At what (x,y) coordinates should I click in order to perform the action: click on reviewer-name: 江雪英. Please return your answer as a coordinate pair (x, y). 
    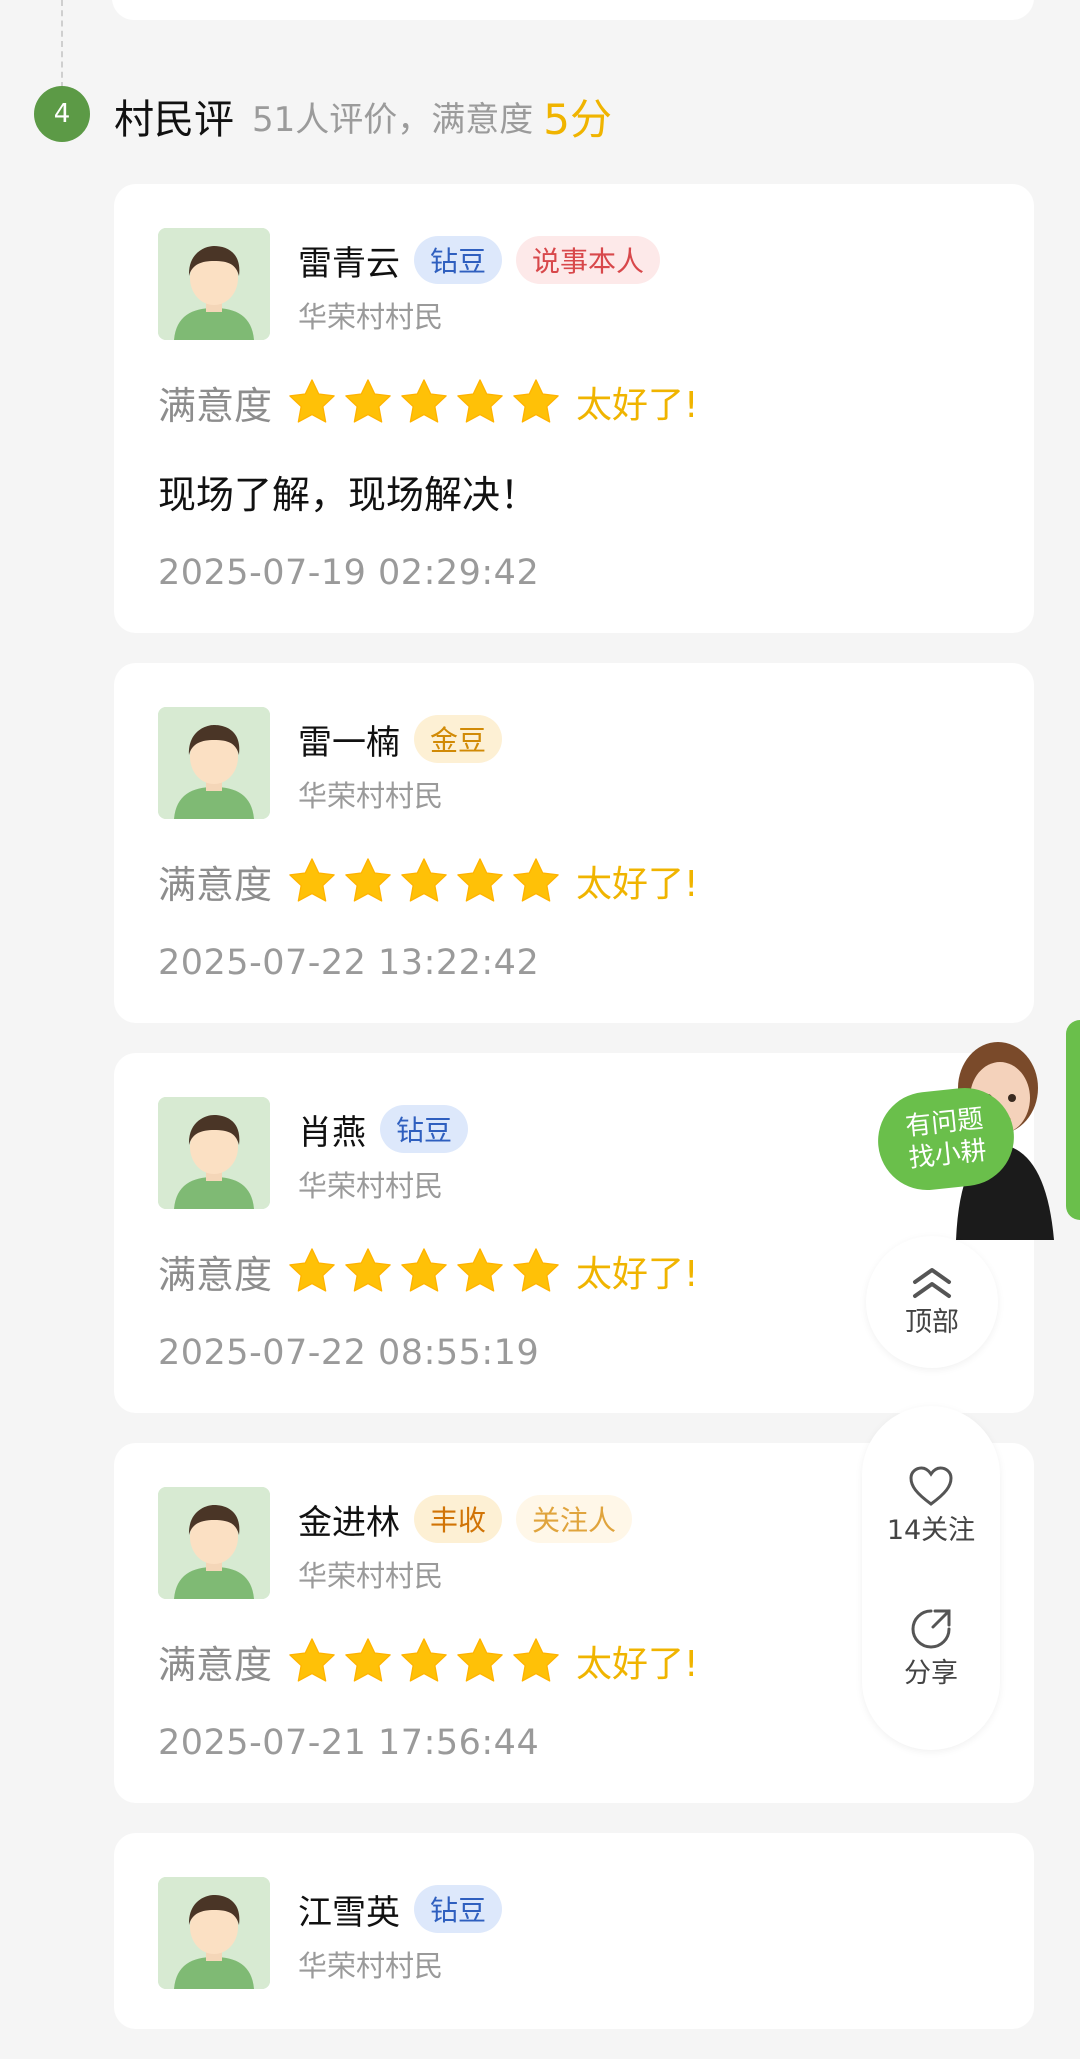
    Looking at the image, I should click on (349, 1909).